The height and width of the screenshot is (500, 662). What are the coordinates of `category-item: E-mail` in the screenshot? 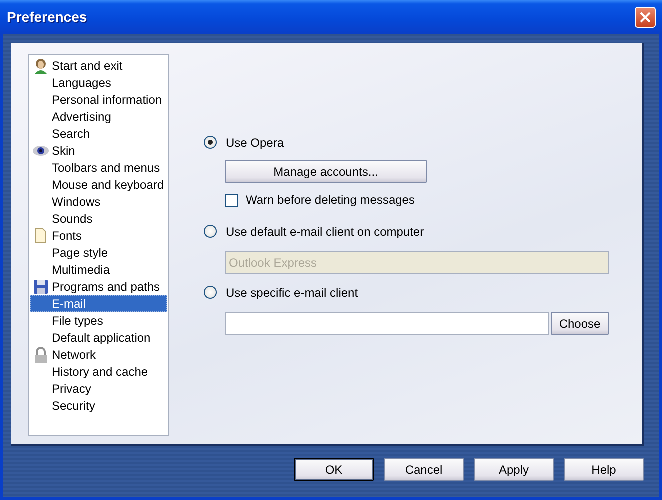 It's located at (98, 303).